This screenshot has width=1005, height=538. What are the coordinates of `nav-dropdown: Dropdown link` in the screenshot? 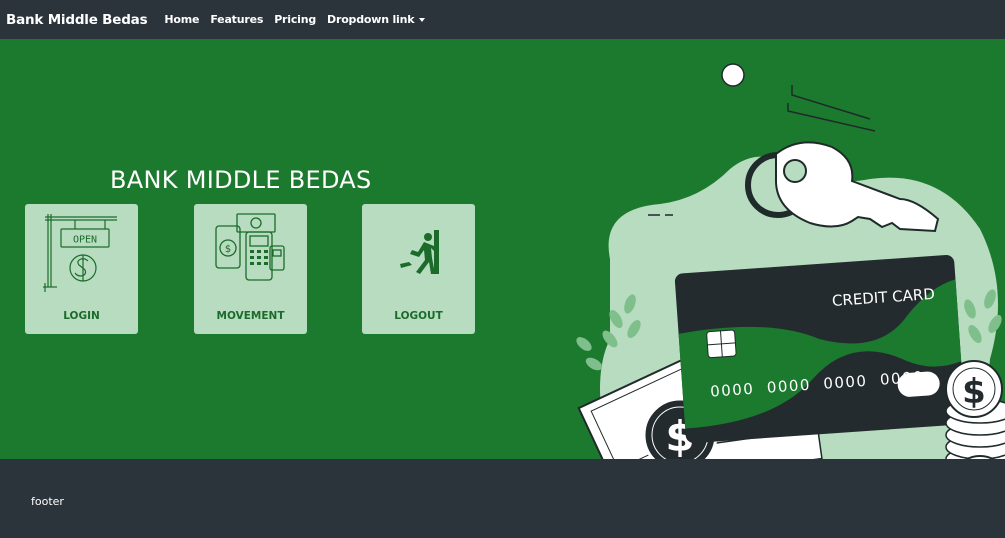 It's located at (376, 19).